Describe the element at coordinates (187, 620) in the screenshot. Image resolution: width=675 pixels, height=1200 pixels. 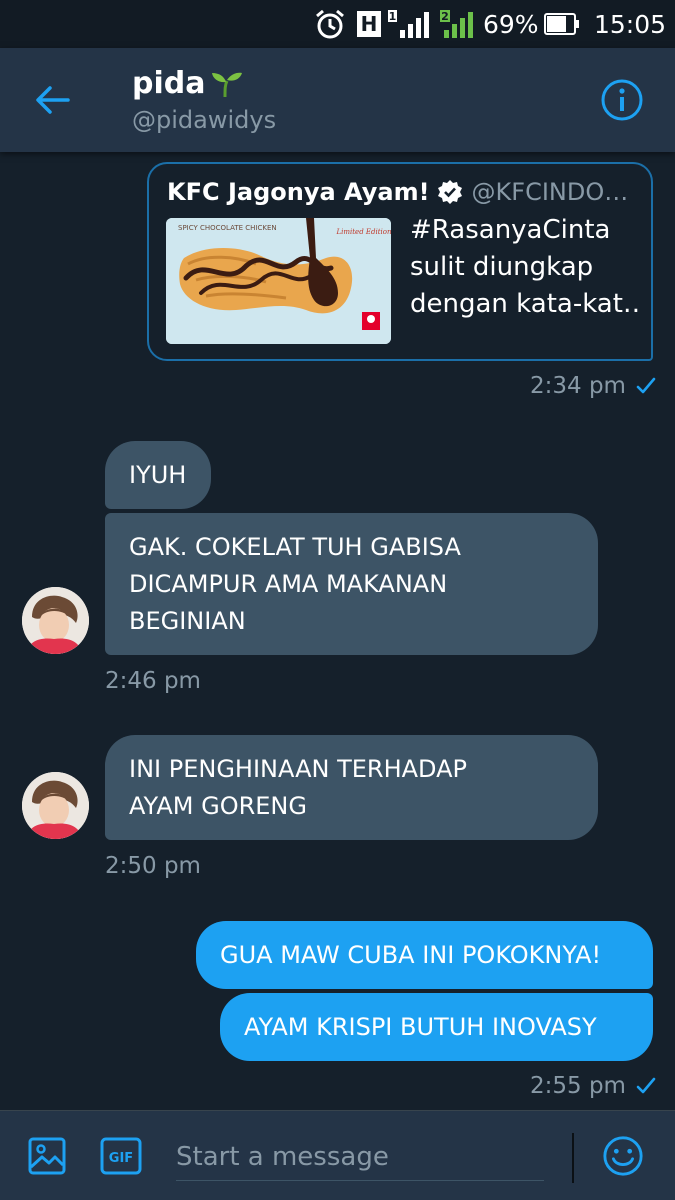
I see `message-text-line: BEGINIAN` at that location.